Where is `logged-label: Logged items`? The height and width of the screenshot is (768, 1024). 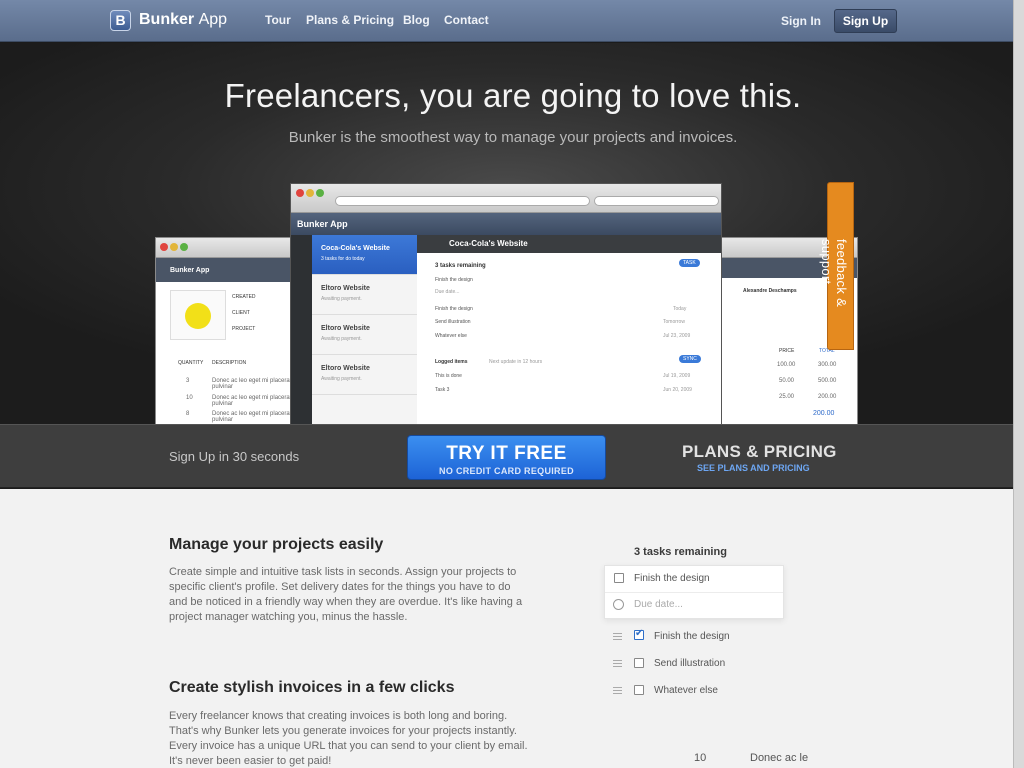
logged-label: Logged items is located at coordinates (451, 362).